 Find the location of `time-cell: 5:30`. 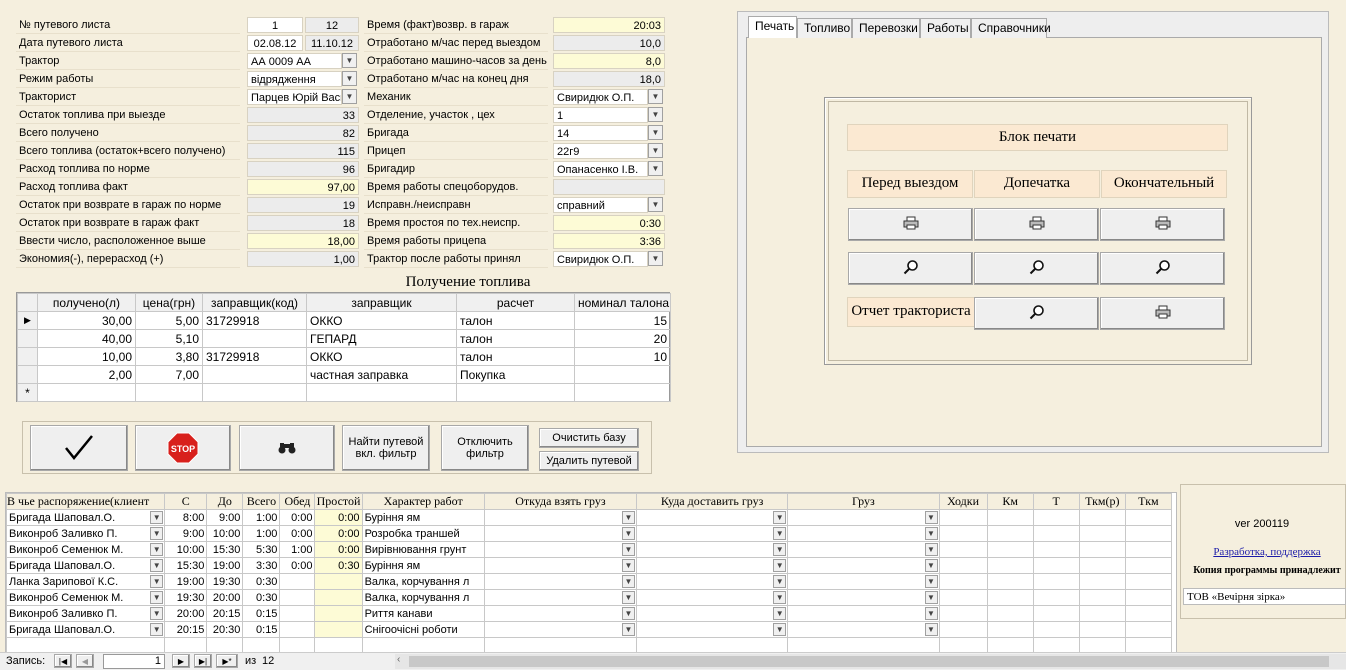

time-cell: 5:30 is located at coordinates (261, 549).